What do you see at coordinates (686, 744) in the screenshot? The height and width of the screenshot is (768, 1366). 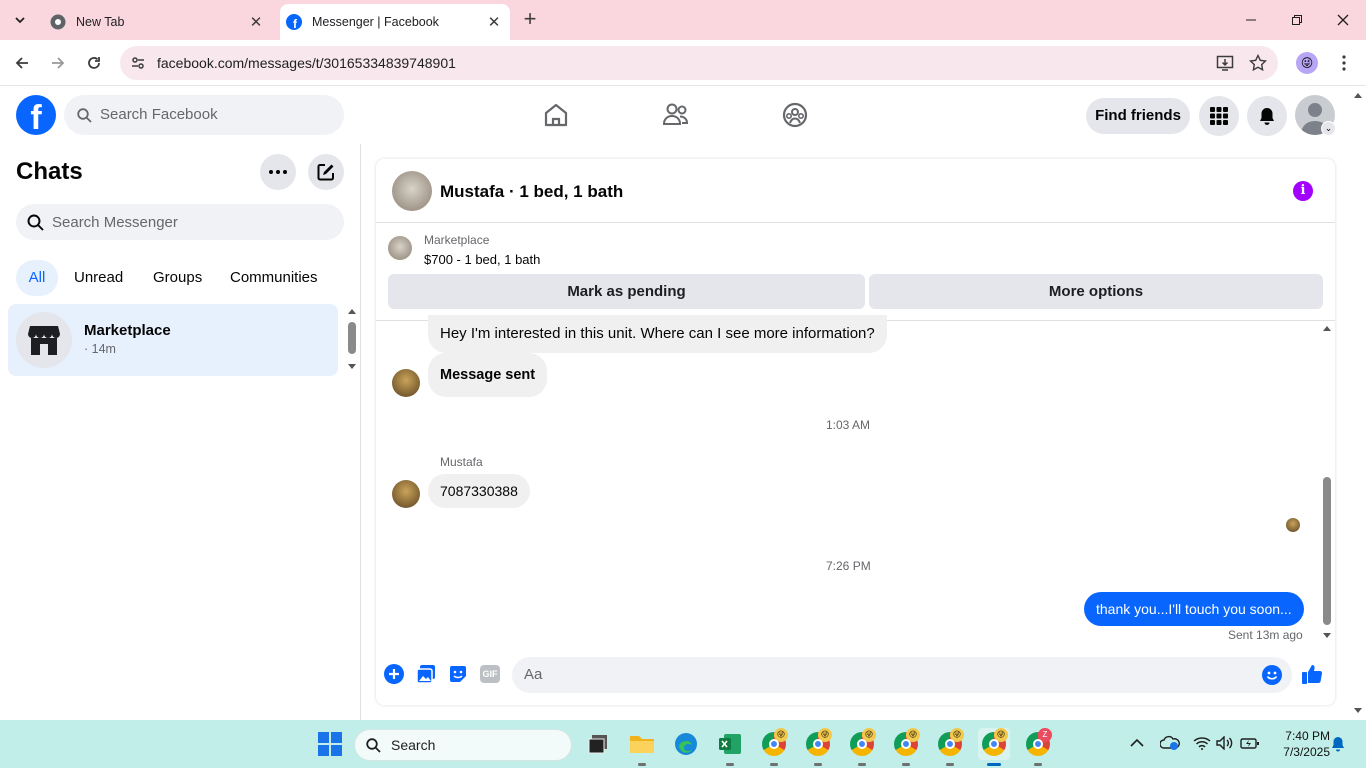 I see `edge-button` at bounding box center [686, 744].